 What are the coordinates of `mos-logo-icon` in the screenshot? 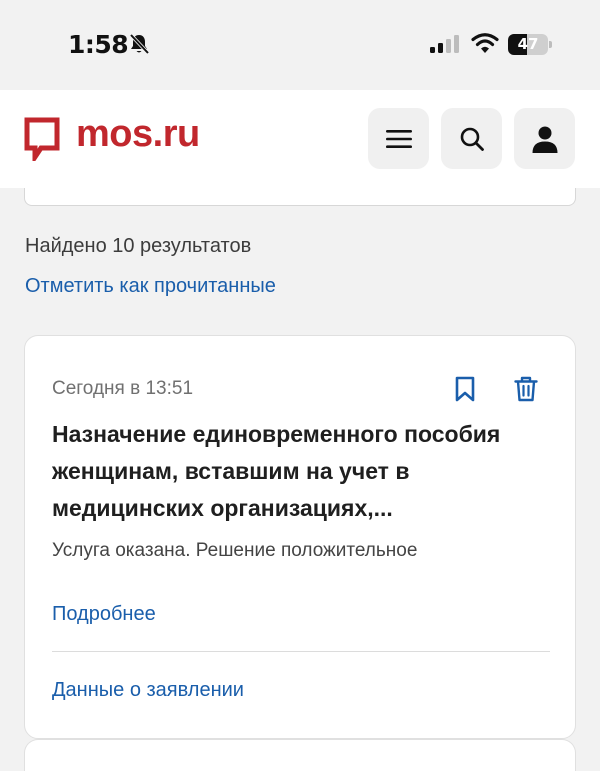 It's located at (42, 139).